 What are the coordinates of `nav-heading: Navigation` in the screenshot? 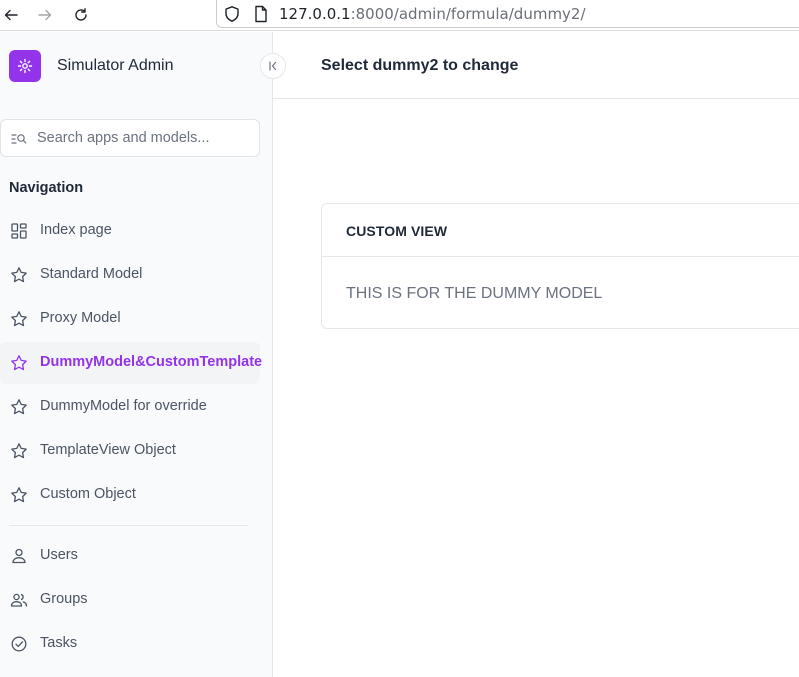 It's located at (46, 188).